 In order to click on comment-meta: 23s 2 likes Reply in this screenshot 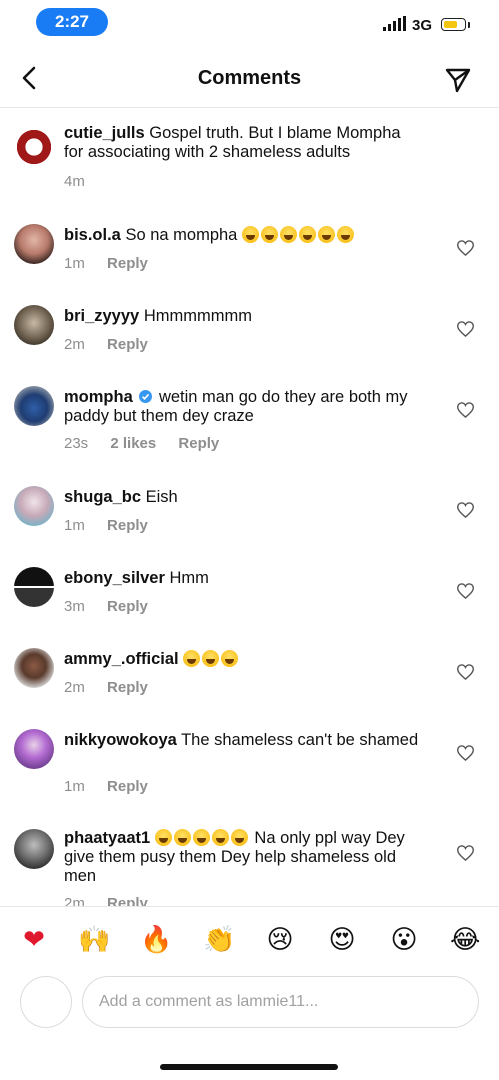, I will do `click(150, 443)`.